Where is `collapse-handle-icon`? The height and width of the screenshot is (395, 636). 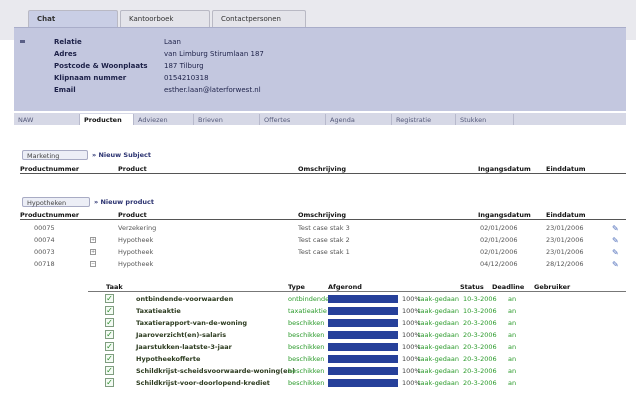 collapse-handle-icon is located at coordinates (22, 41).